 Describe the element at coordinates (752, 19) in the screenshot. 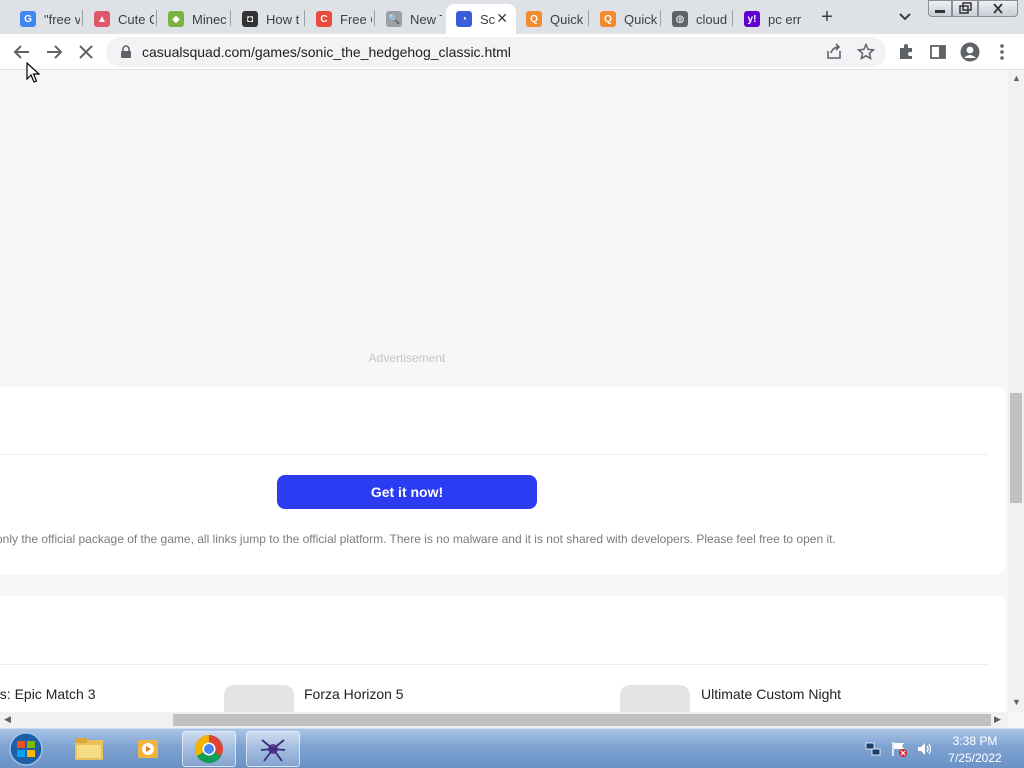

I see `yahoo-icon: y!` at that location.